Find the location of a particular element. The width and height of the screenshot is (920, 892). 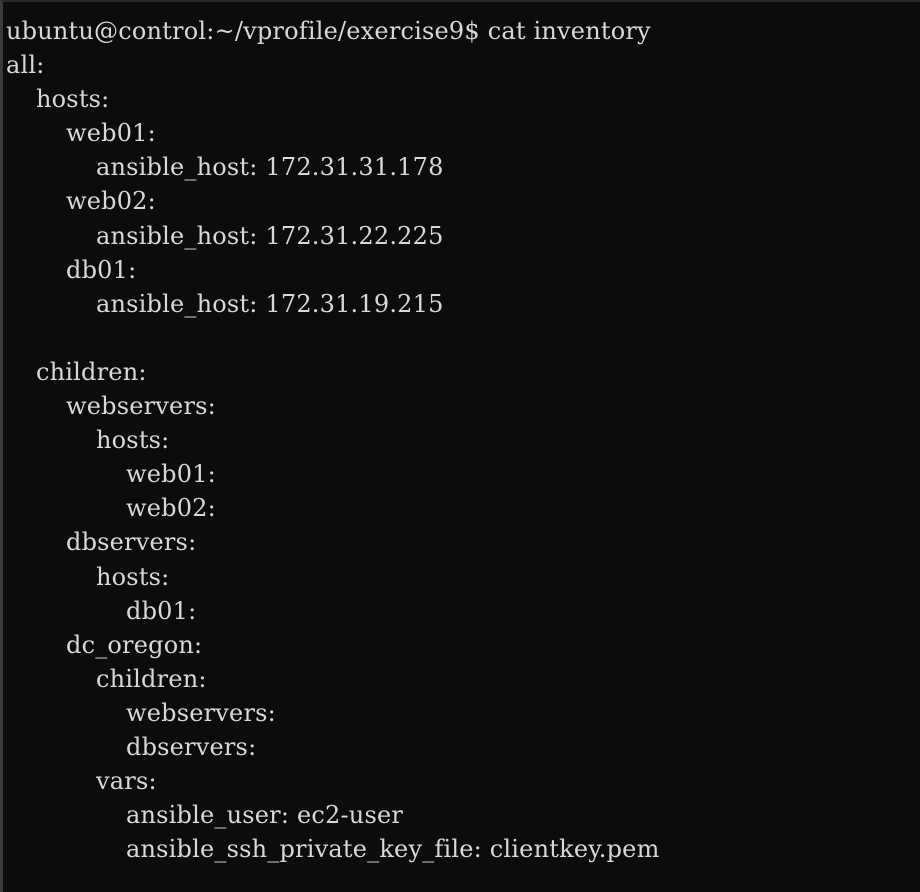

output-line: vars: is located at coordinates (126, 781).